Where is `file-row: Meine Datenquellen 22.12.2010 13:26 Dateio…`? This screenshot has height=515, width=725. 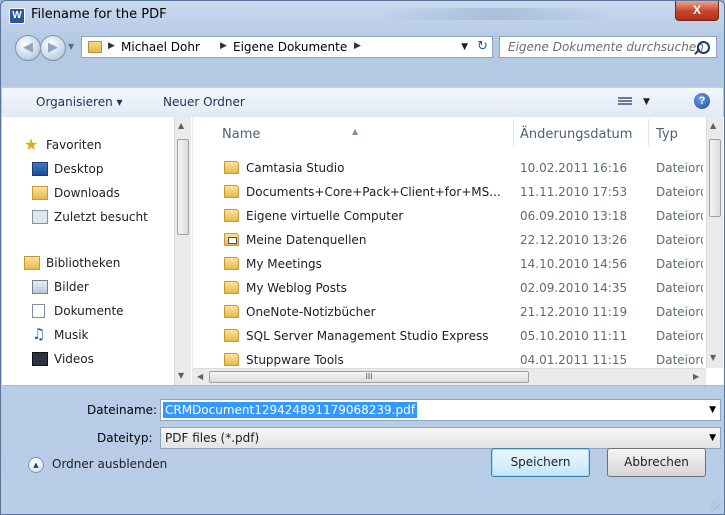 file-row: Meine Datenquellen 22.12.2010 13:26 Dateio… is located at coordinates (448, 241).